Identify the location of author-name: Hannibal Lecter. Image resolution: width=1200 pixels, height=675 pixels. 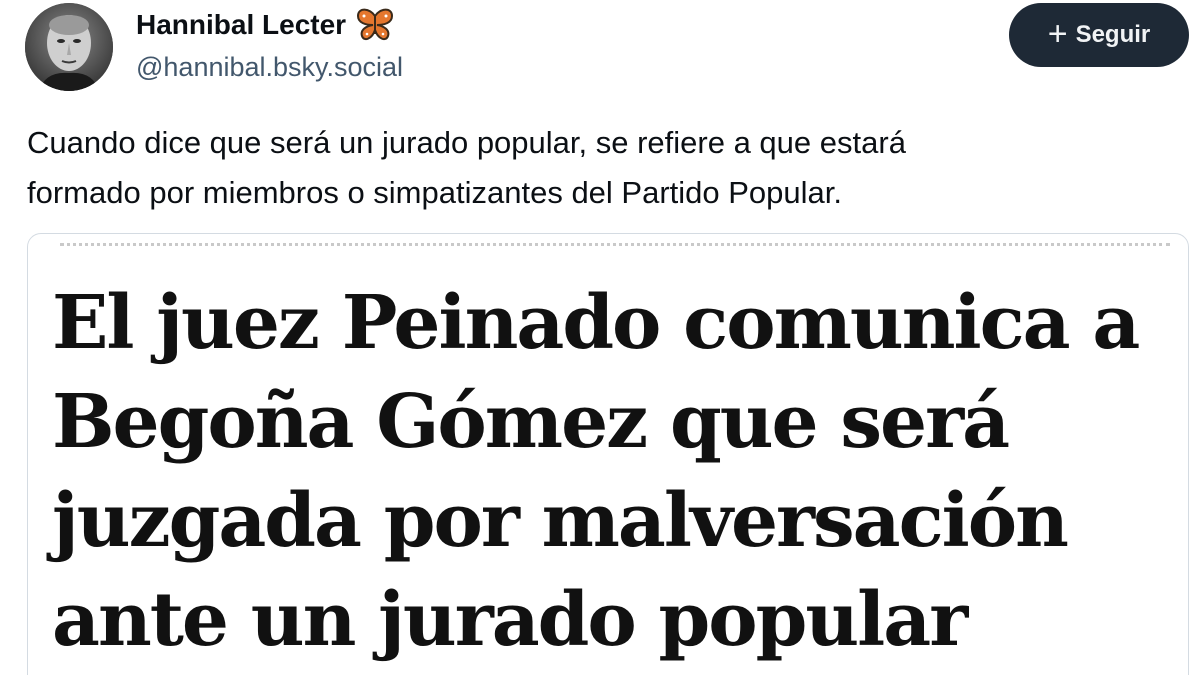
(265, 25).